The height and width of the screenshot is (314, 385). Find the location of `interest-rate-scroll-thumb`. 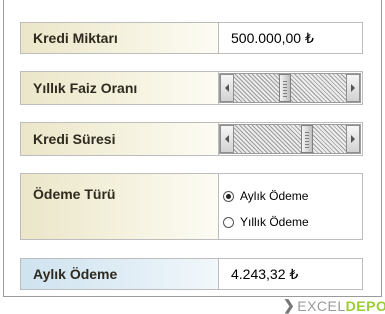

interest-rate-scroll-thumb is located at coordinates (285, 88).